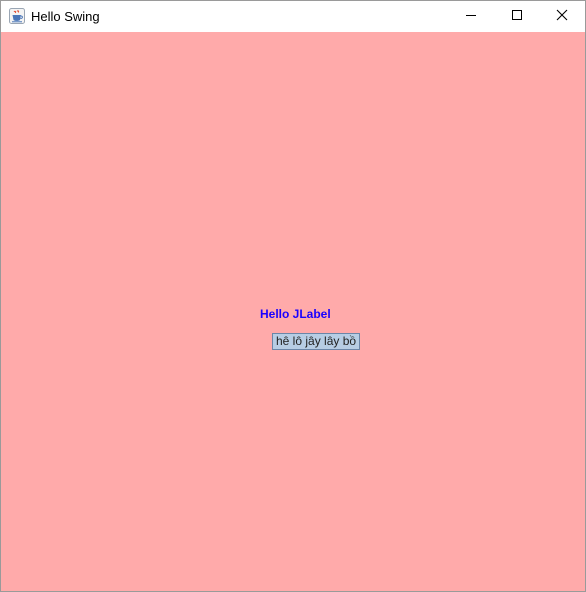  I want to click on close-button, so click(562, 16).